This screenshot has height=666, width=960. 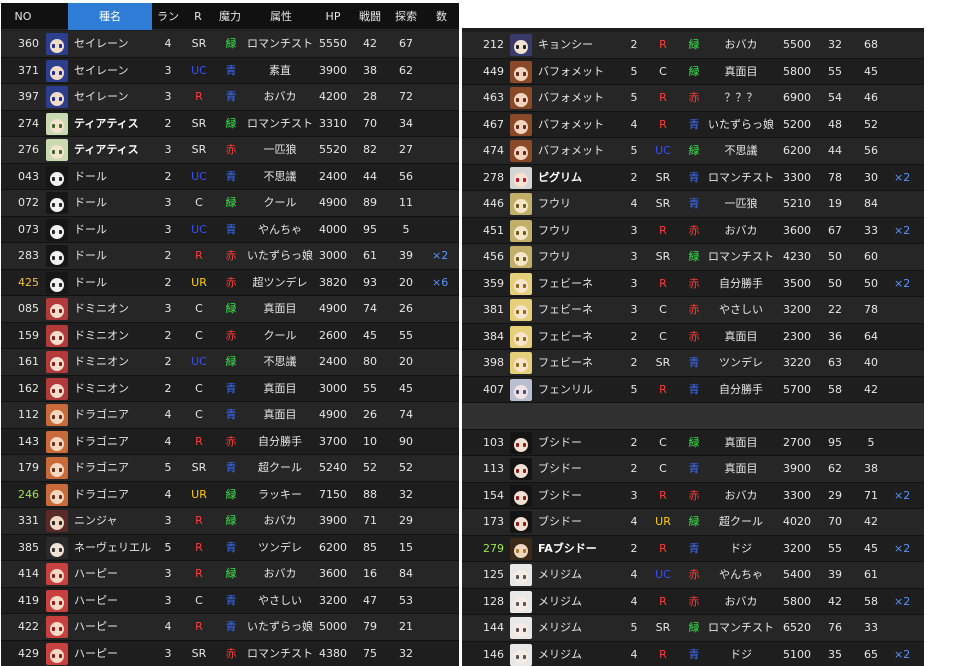 I want to click on header-rarity: R, so click(x=198, y=16).